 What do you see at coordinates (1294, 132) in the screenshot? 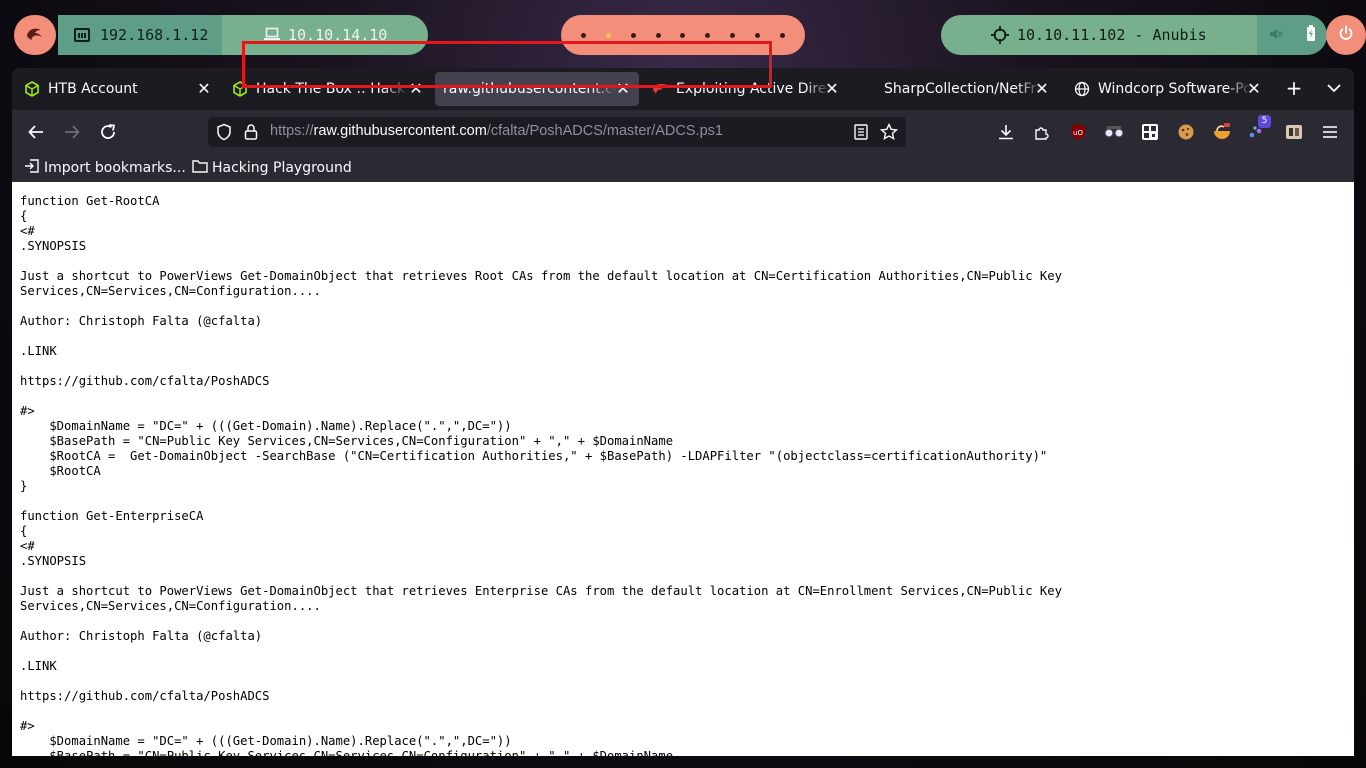
I see `container-icon` at bounding box center [1294, 132].